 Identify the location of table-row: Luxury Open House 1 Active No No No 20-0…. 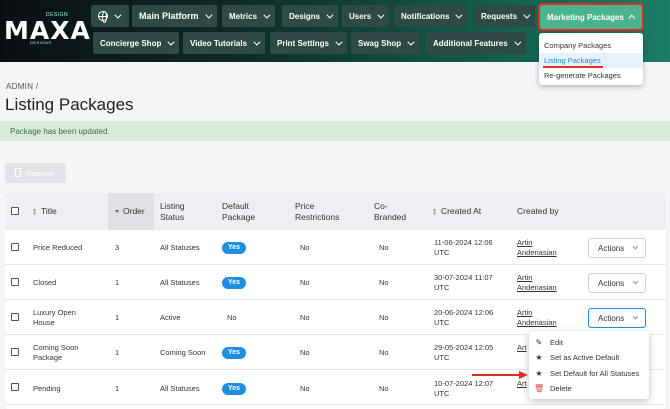
(335, 317).